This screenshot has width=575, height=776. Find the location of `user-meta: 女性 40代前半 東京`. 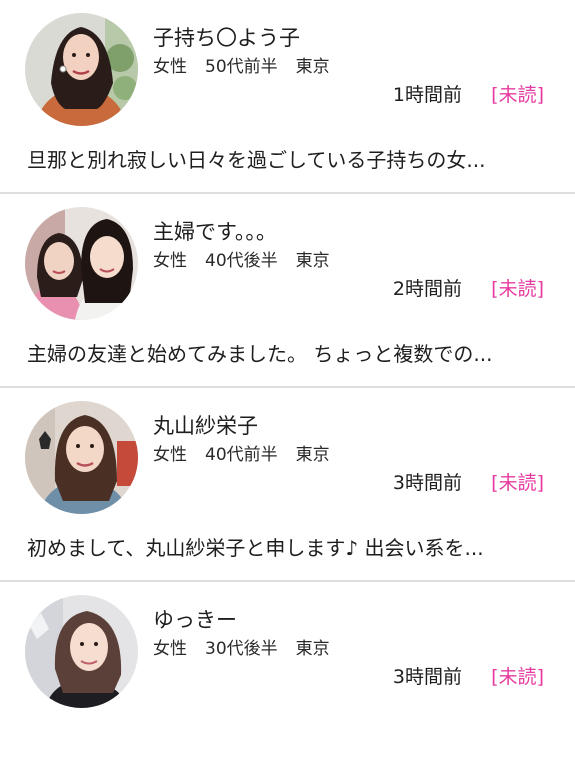

user-meta: 女性 40代前半 東京 is located at coordinates (241, 455).